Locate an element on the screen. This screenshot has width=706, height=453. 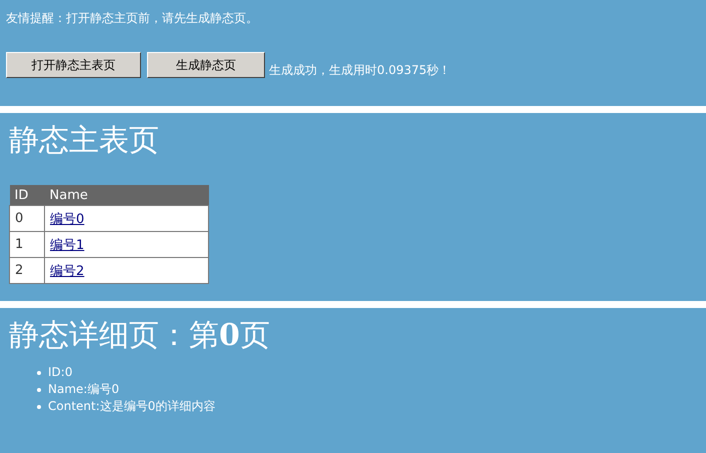
section-title: 静态主表页 is located at coordinates (84, 141).